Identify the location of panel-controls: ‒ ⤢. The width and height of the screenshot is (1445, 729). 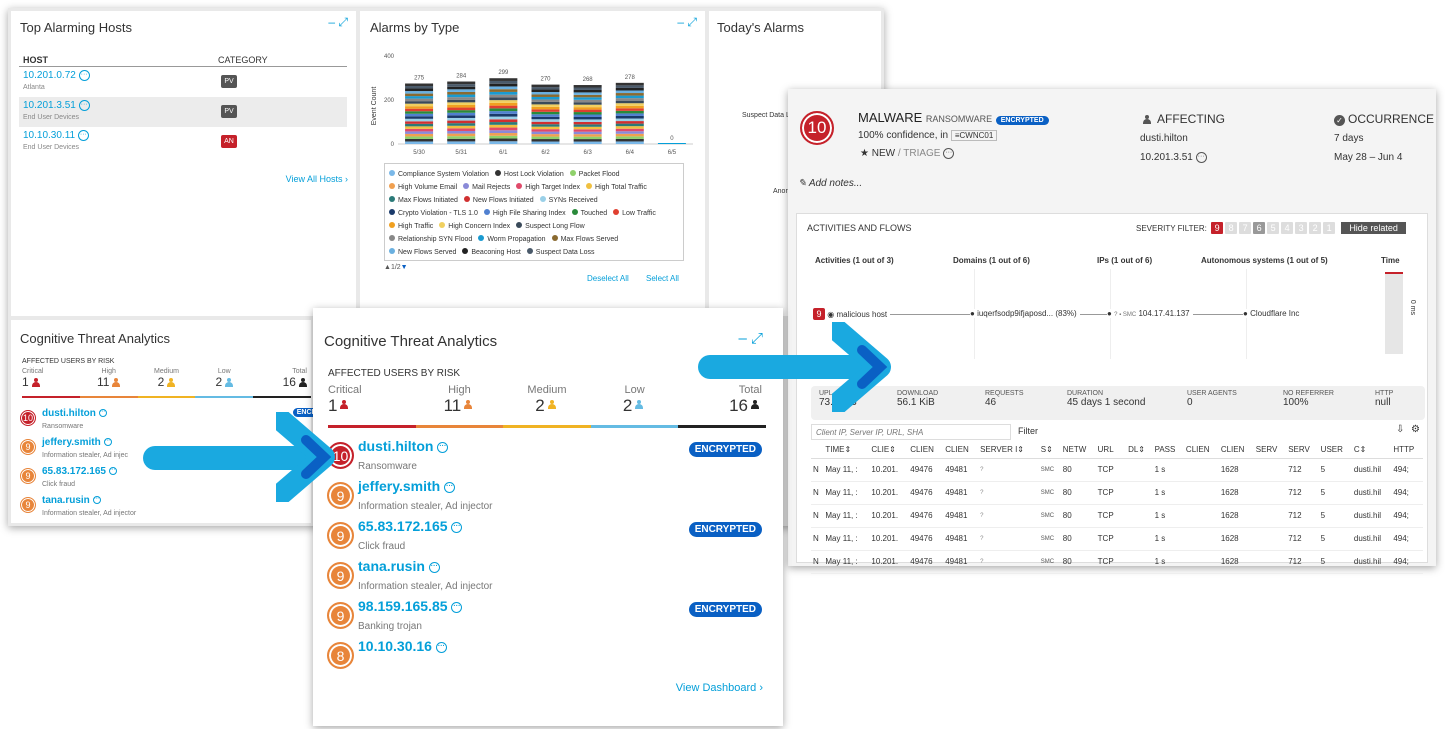
(750, 338).